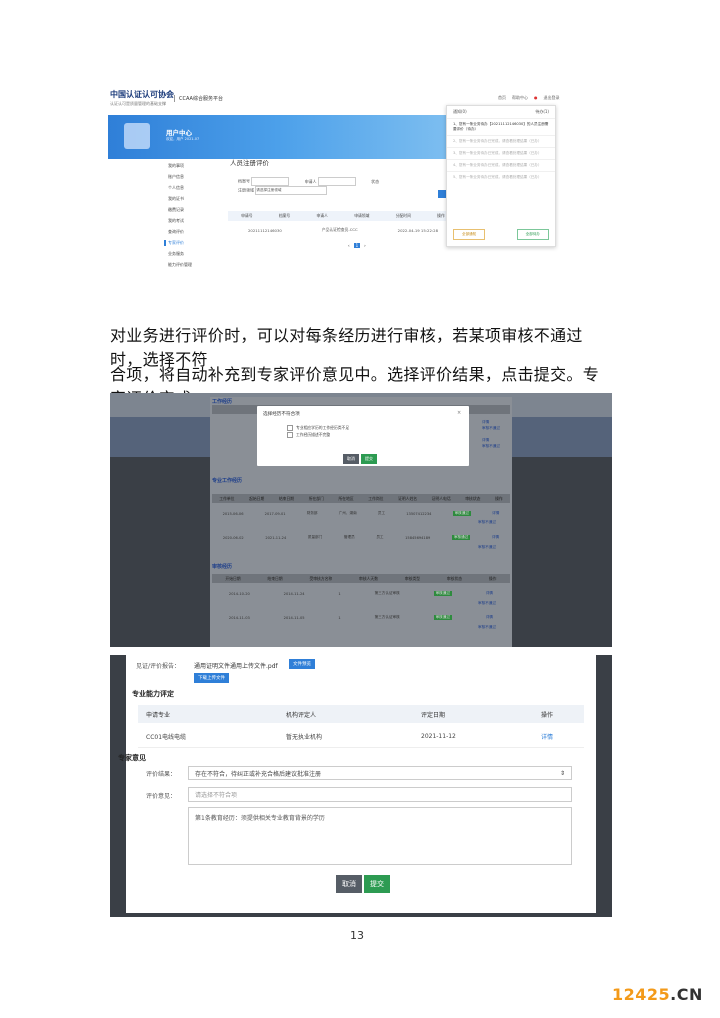 This screenshot has height=1018, width=720. Describe the element at coordinates (180, 265) in the screenshot. I see `sidebar-item: 能力评价管理` at that location.